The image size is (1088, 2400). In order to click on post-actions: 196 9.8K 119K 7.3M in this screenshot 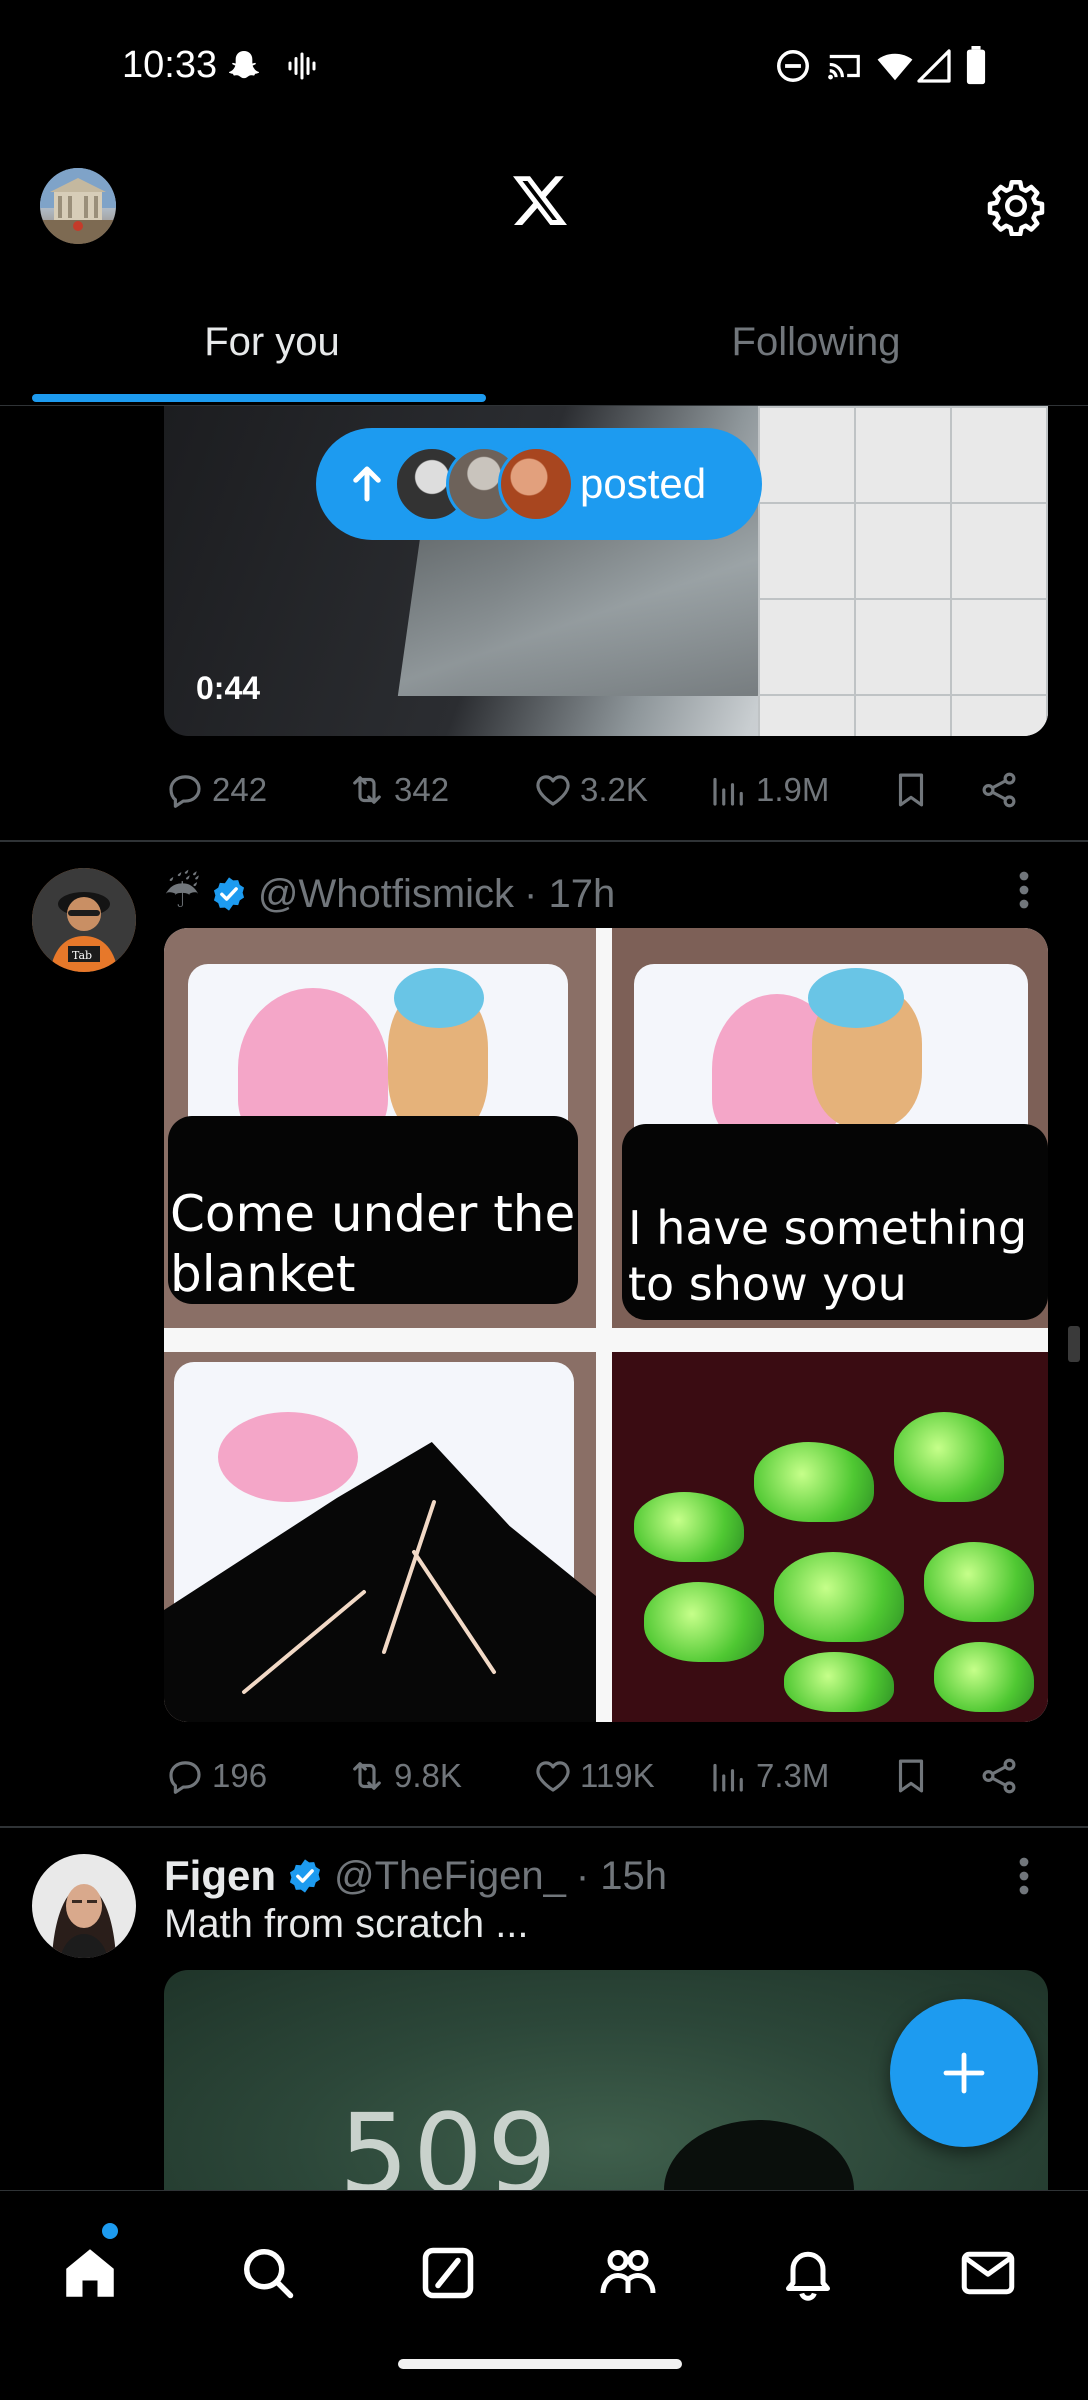, I will do `click(604, 1776)`.